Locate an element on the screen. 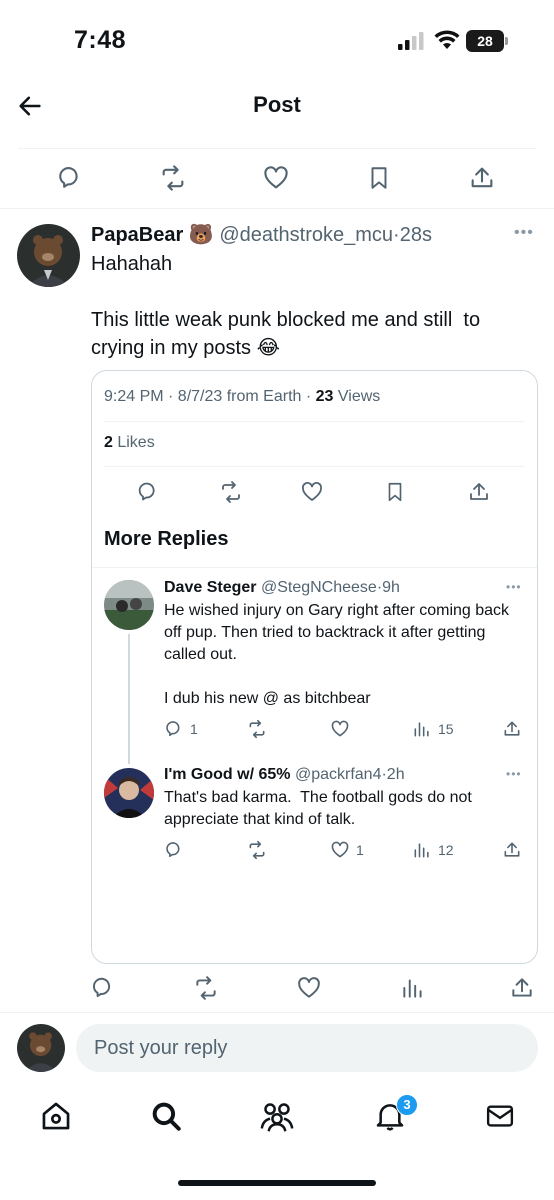  card-share-button is located at coordinates (479, 492).